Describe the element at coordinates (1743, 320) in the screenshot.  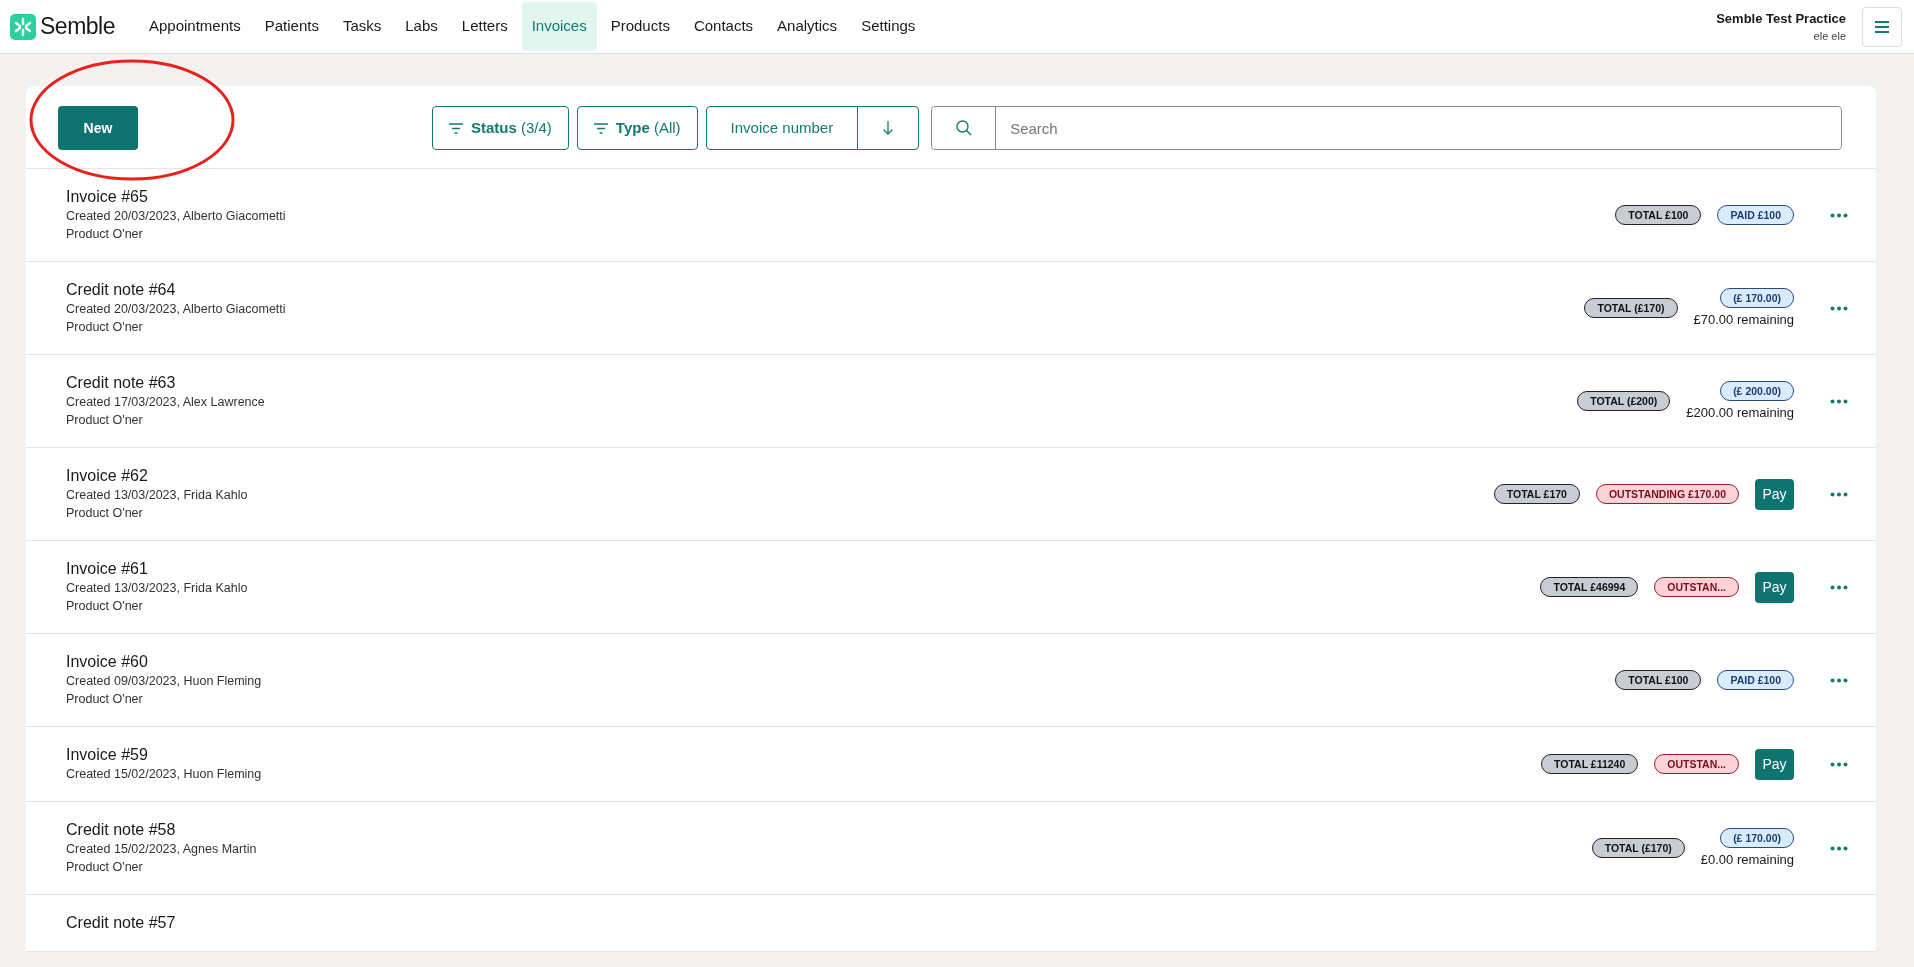
I see `remaining-amount: £70.00 remaining` at that location.